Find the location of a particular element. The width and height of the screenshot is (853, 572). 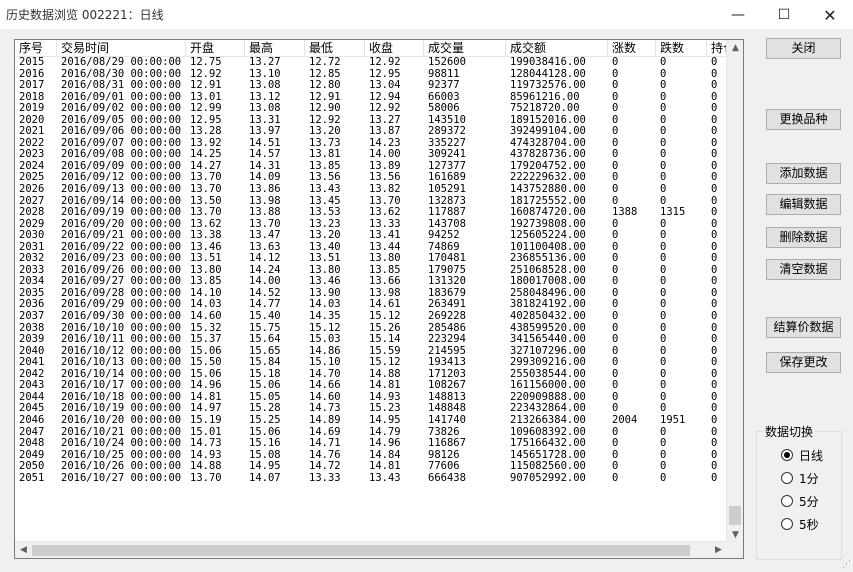

column-header: 最高 is located at coordinates (275, 48).